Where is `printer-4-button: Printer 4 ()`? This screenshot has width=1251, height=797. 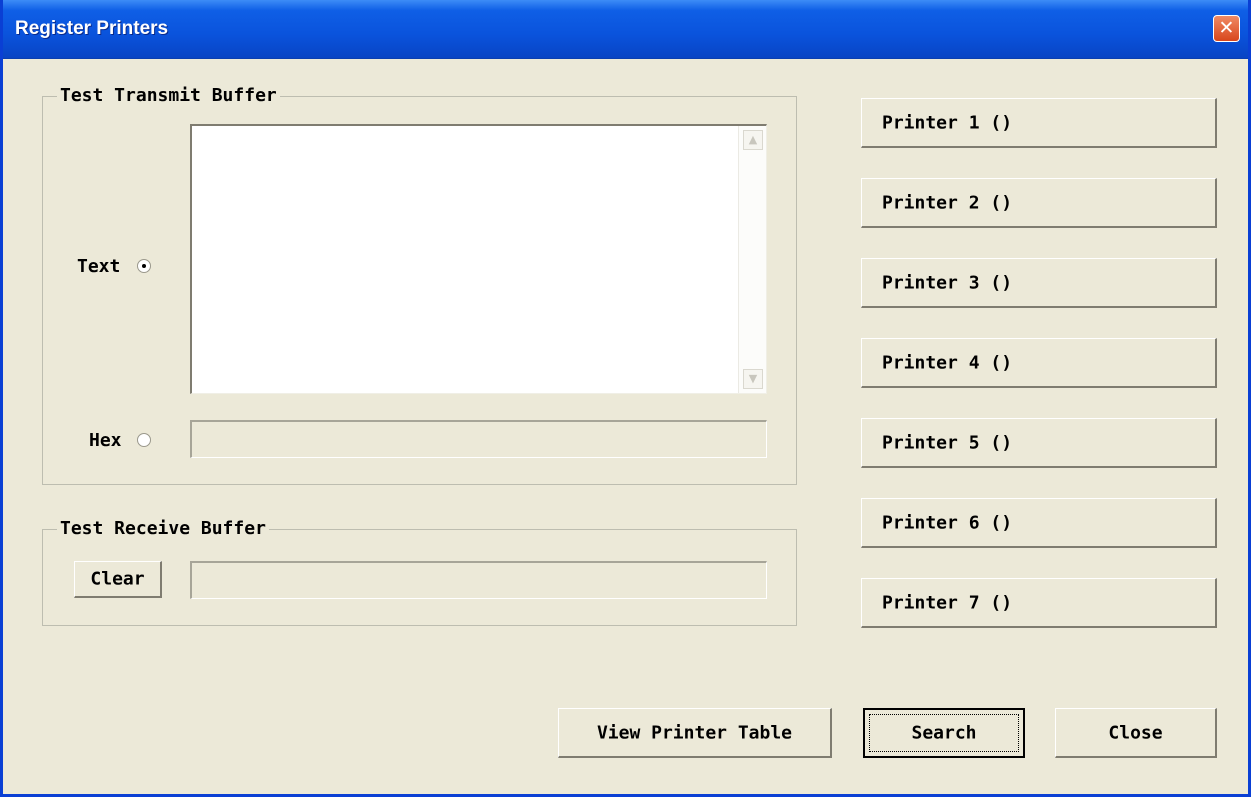 printer-4-button: Printer 4 () is located at coordinates (1039, 363).